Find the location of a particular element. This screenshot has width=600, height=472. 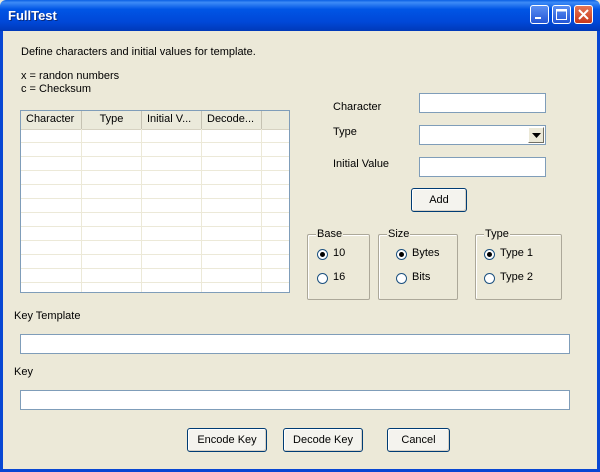

key-input is located at coordinates (295, 400).